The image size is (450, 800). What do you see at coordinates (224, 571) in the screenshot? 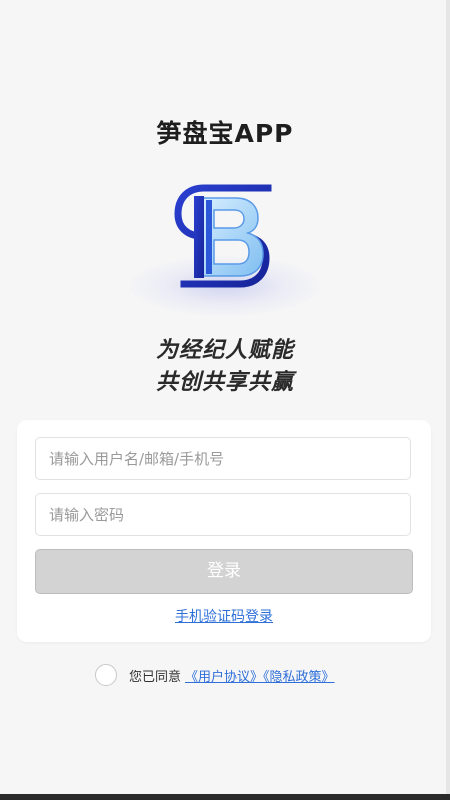
I see `login-button: 登录` at bounding box center [224, 571].